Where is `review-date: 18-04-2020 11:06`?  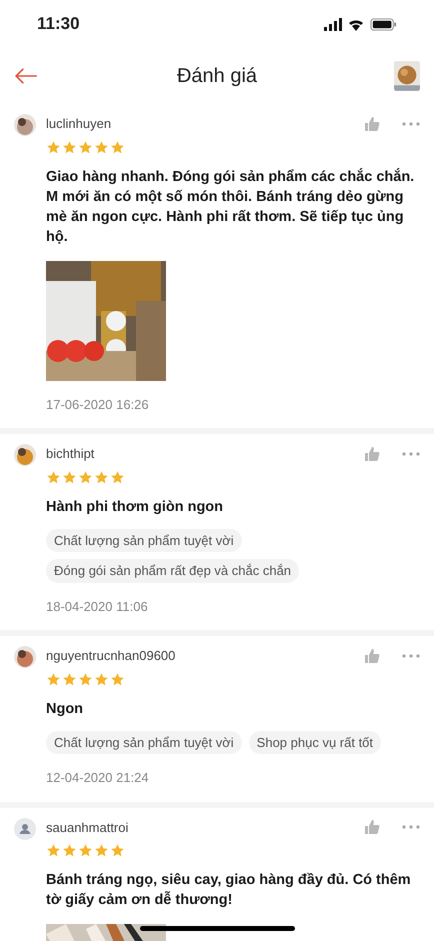 review-date: 18-04-2020 11:06 is located at coordinates (97, 607).